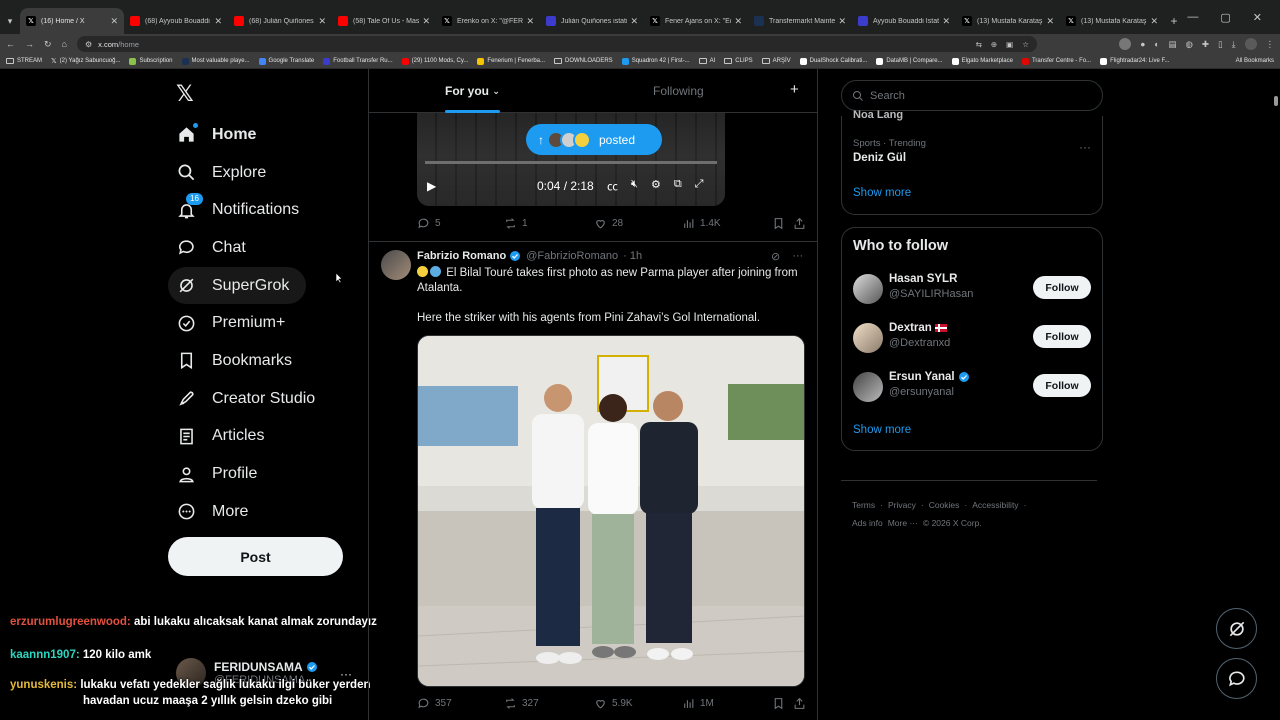 This screenshot has width=1280, height=720. Describe the element at coordinates (879, 158) in the screenshot. I see `trend-name: Deniz Gül` at that location.